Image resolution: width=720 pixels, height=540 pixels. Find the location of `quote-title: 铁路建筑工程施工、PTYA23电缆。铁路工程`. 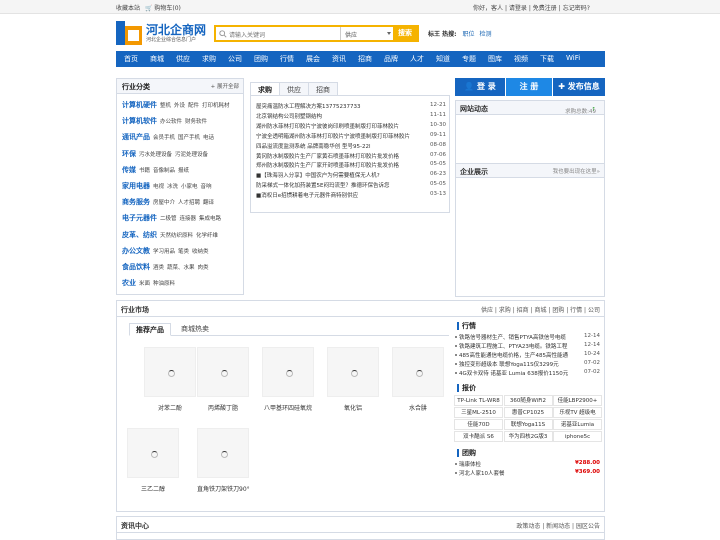

quote-title: 铁路建筑工程施工、PTYA23电缆。铁路工程 is located at coordinates (513, 347).